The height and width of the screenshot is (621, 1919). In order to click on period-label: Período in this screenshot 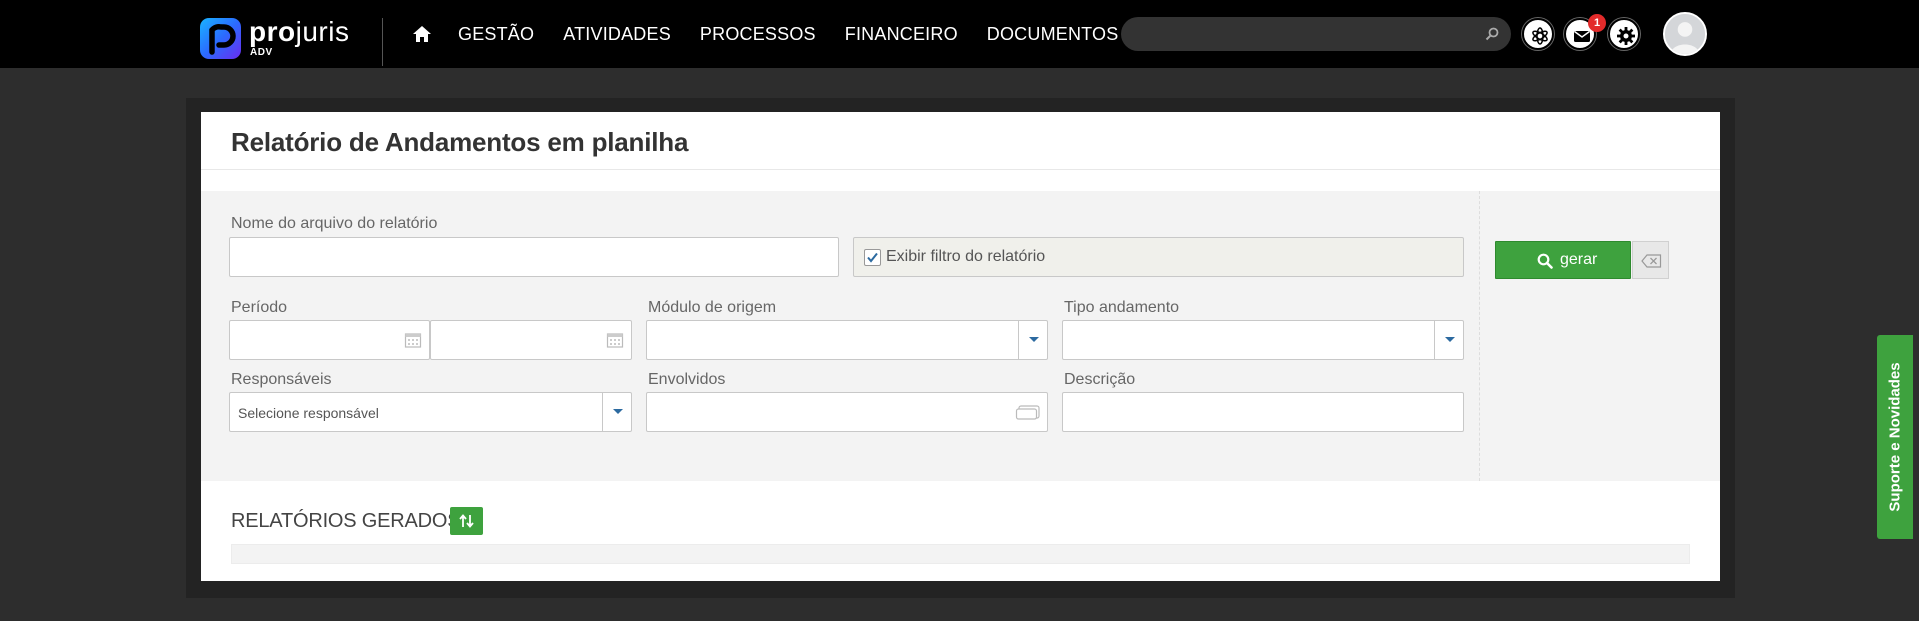, I will do `click(259, 307)`.